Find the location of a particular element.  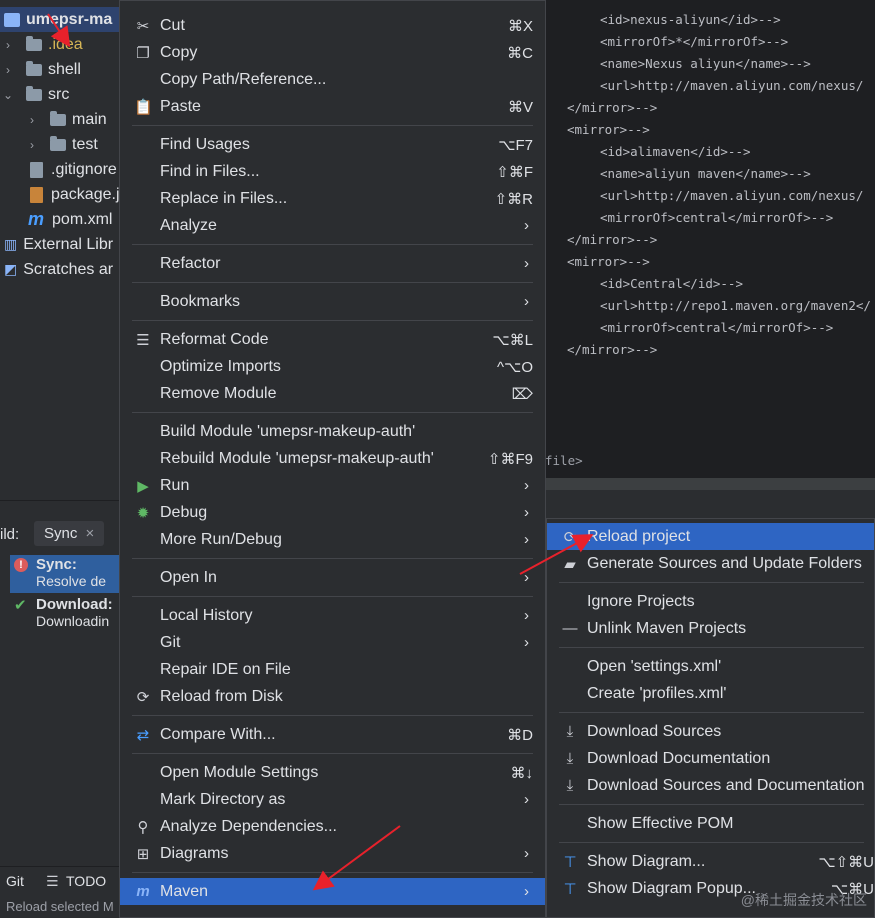

menu-item-local-history: Local History › is located at coordinates (332, 615).